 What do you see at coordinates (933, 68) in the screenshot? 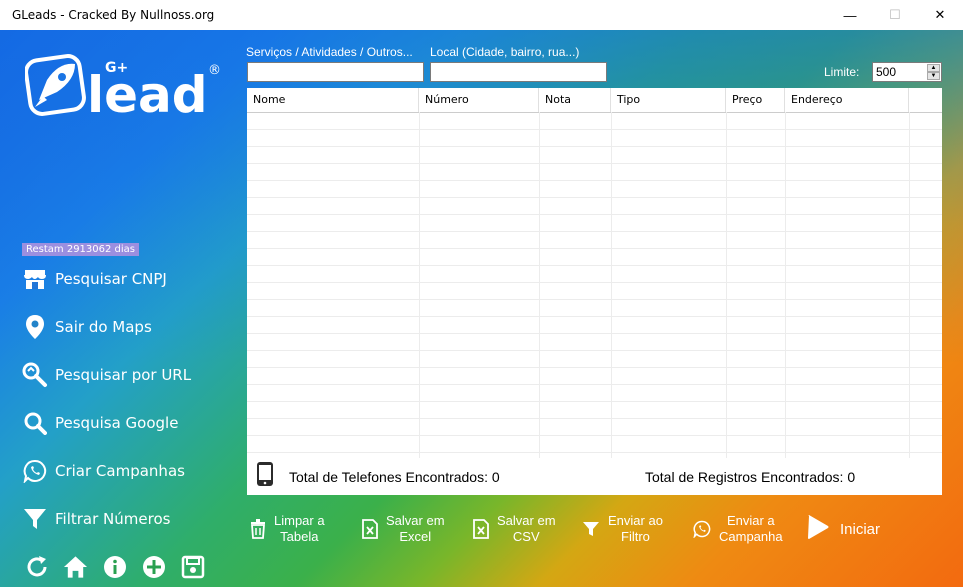
I see `stepper-up-icon: ▲` at bounding box center [933, 68].